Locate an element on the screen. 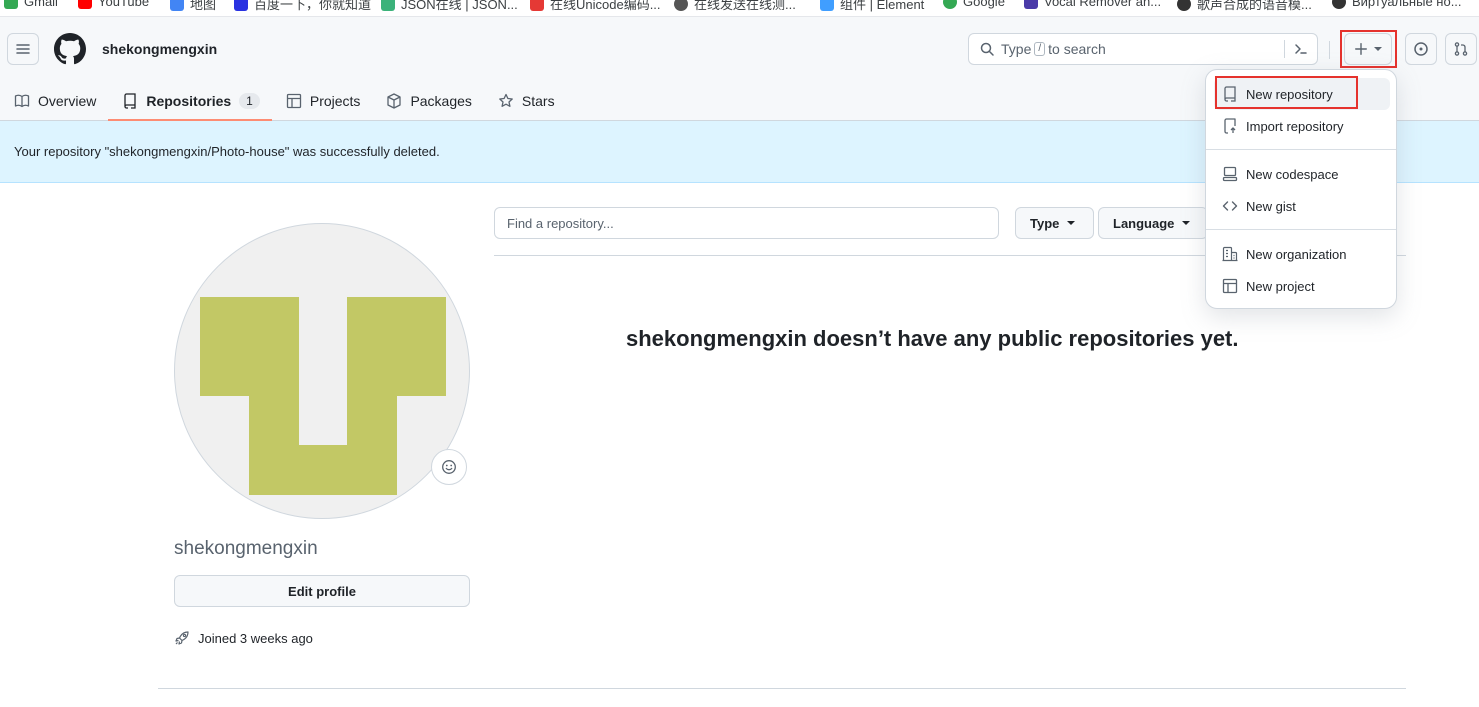  tab-overview: Overview is located at coordinates (54, 101).